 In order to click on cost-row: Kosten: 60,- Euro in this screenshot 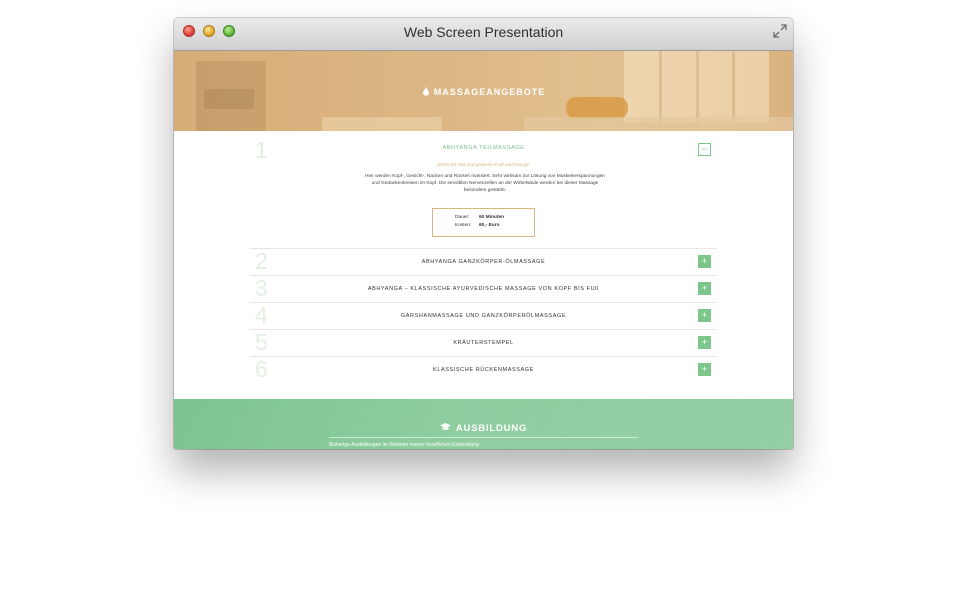, I will do `click(477, 225)`.